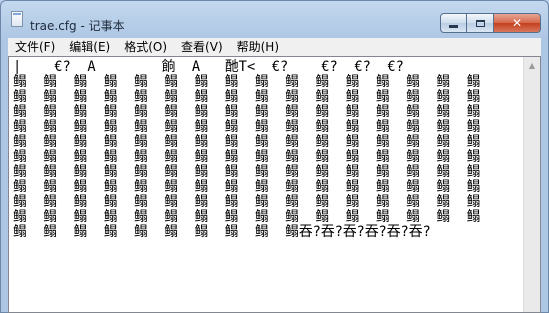 The image size is (549, 313). Describe the element at coordinates (453, 23) in the screenshot. I see `minimize-button` at that location.